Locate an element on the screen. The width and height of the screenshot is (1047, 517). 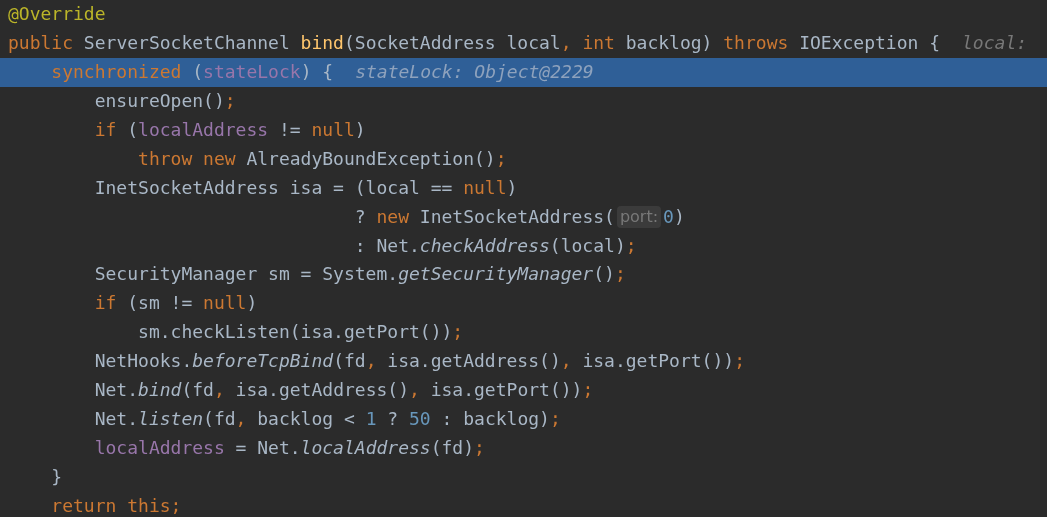
code-text: if (sm != null) is located at coordinates (175, 303).